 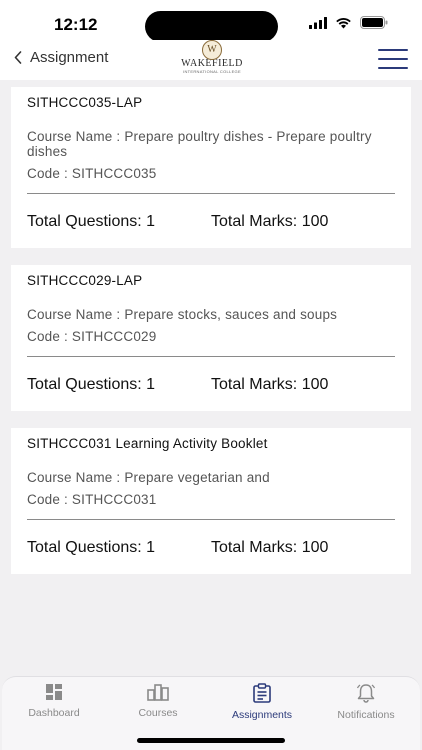 I want to click on status-time: 12:12, so click(x=76, y=24).